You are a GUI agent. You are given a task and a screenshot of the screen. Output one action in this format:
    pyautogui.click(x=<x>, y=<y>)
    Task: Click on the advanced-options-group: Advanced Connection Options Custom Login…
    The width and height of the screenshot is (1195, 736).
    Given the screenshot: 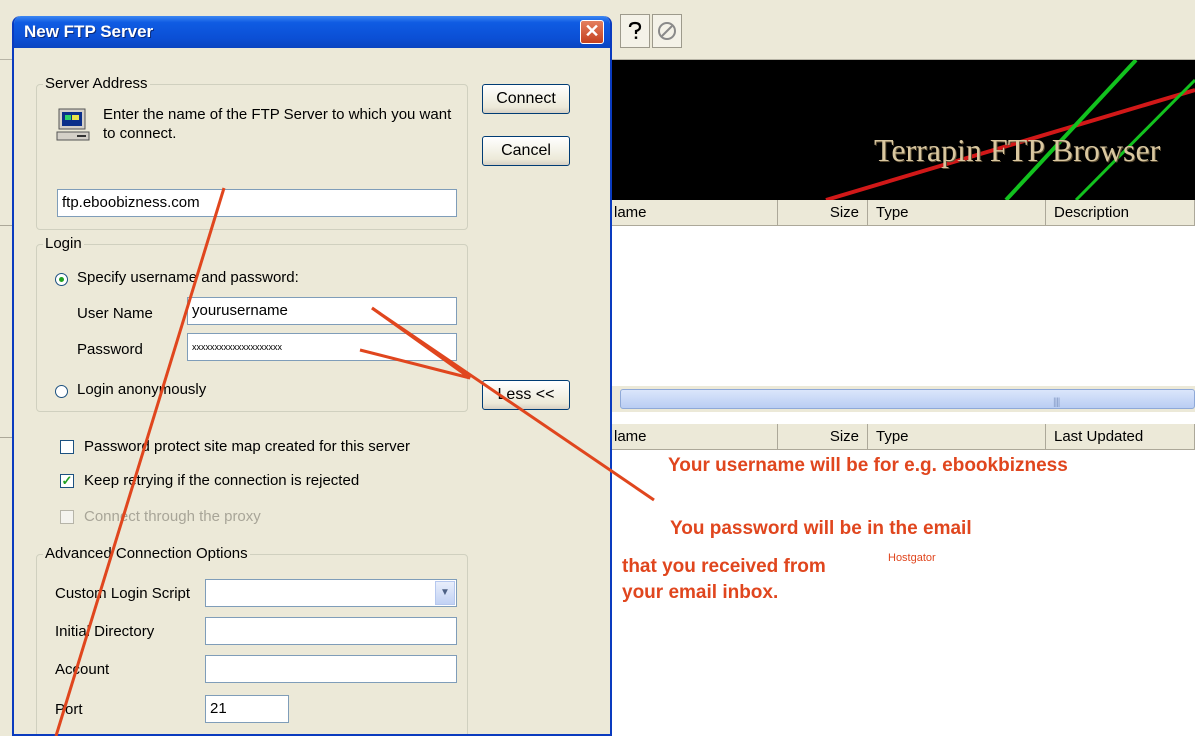 What is the action you would take?
    pyautogui.click(x=252, y=639)
    